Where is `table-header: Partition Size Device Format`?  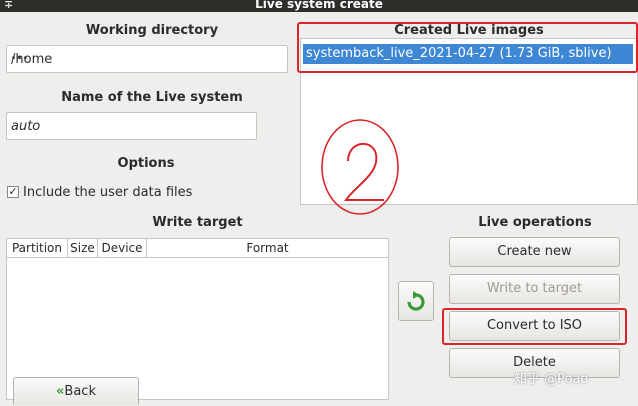 table-header: Partition Size Device Format is located at coordinates (197, 248).